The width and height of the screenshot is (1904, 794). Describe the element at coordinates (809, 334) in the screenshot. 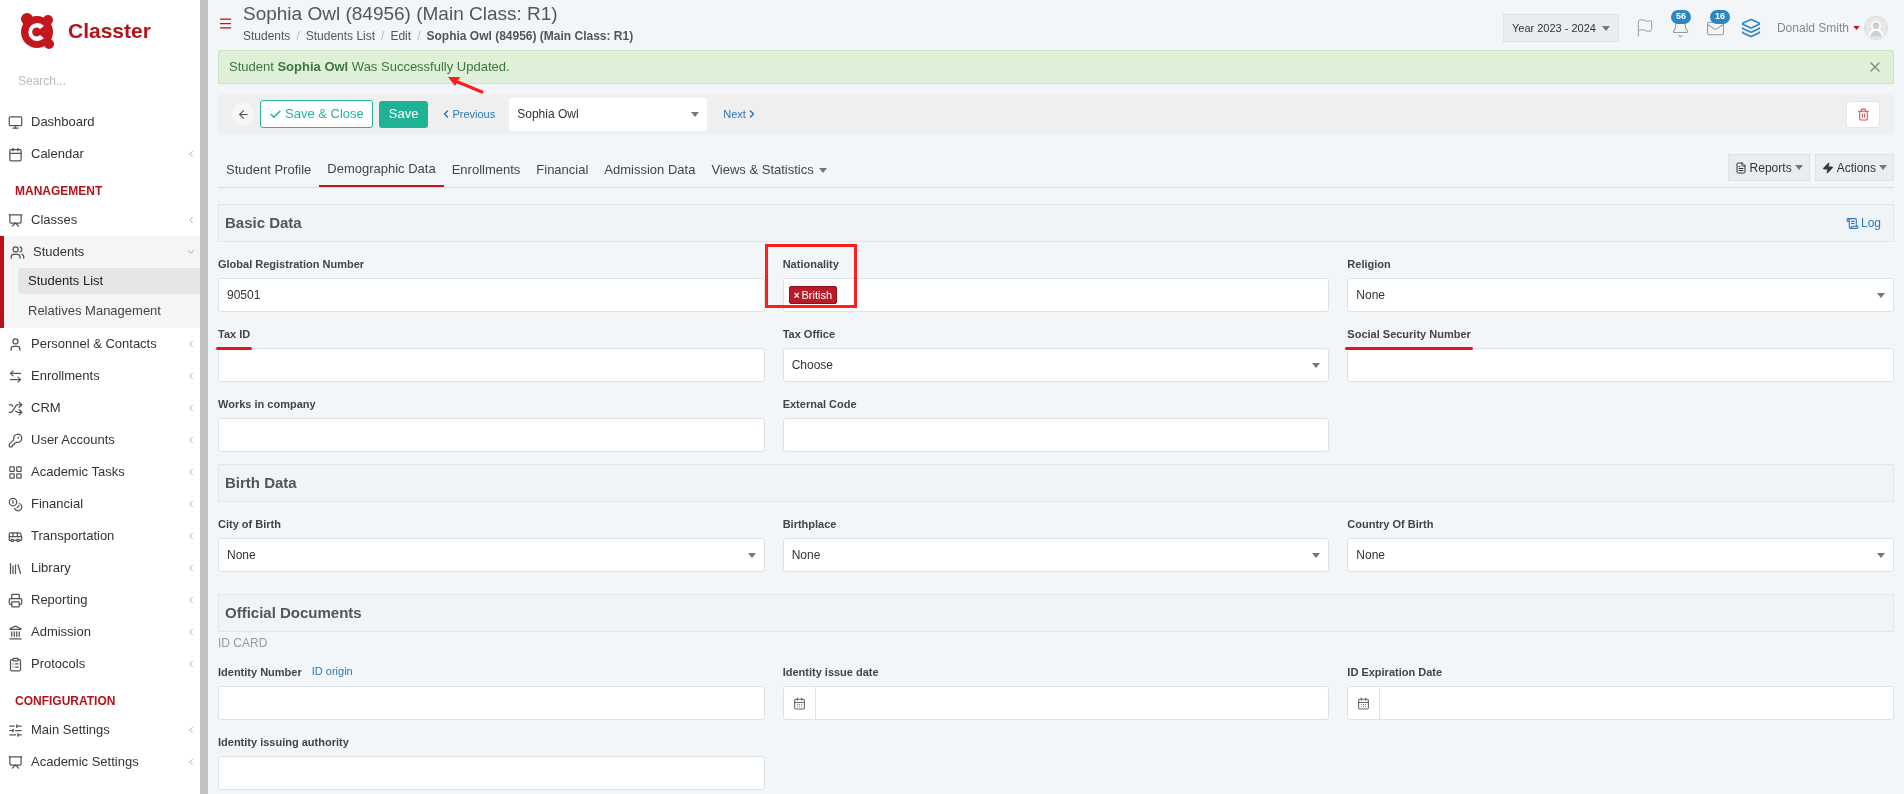

I see `field-label: Tax Office` at that location.